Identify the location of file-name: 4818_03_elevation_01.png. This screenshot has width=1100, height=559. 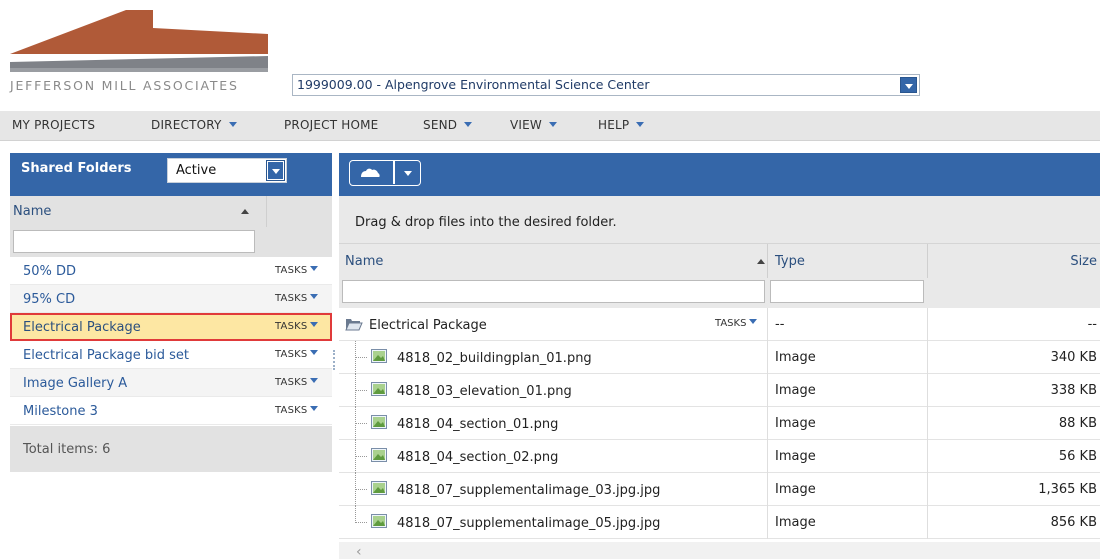
(484, 391).